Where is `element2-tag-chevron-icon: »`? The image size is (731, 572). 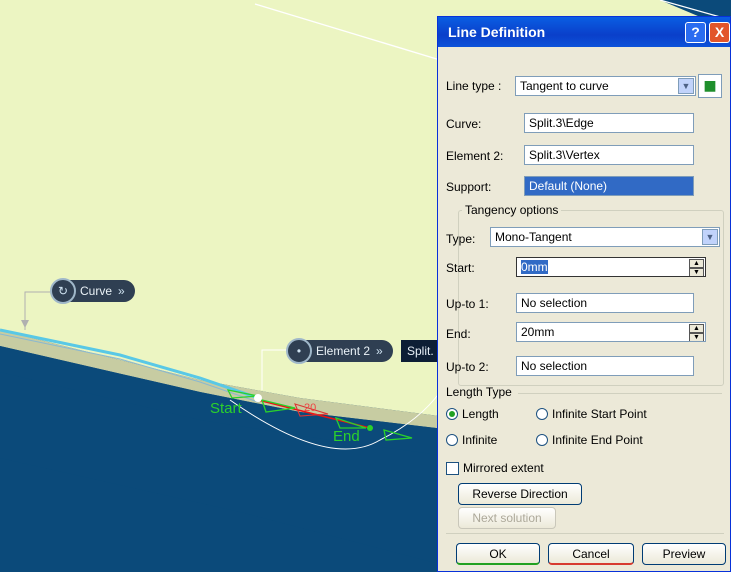
element2-tag-chevron-icon: » is located at coordinates (379, 351).